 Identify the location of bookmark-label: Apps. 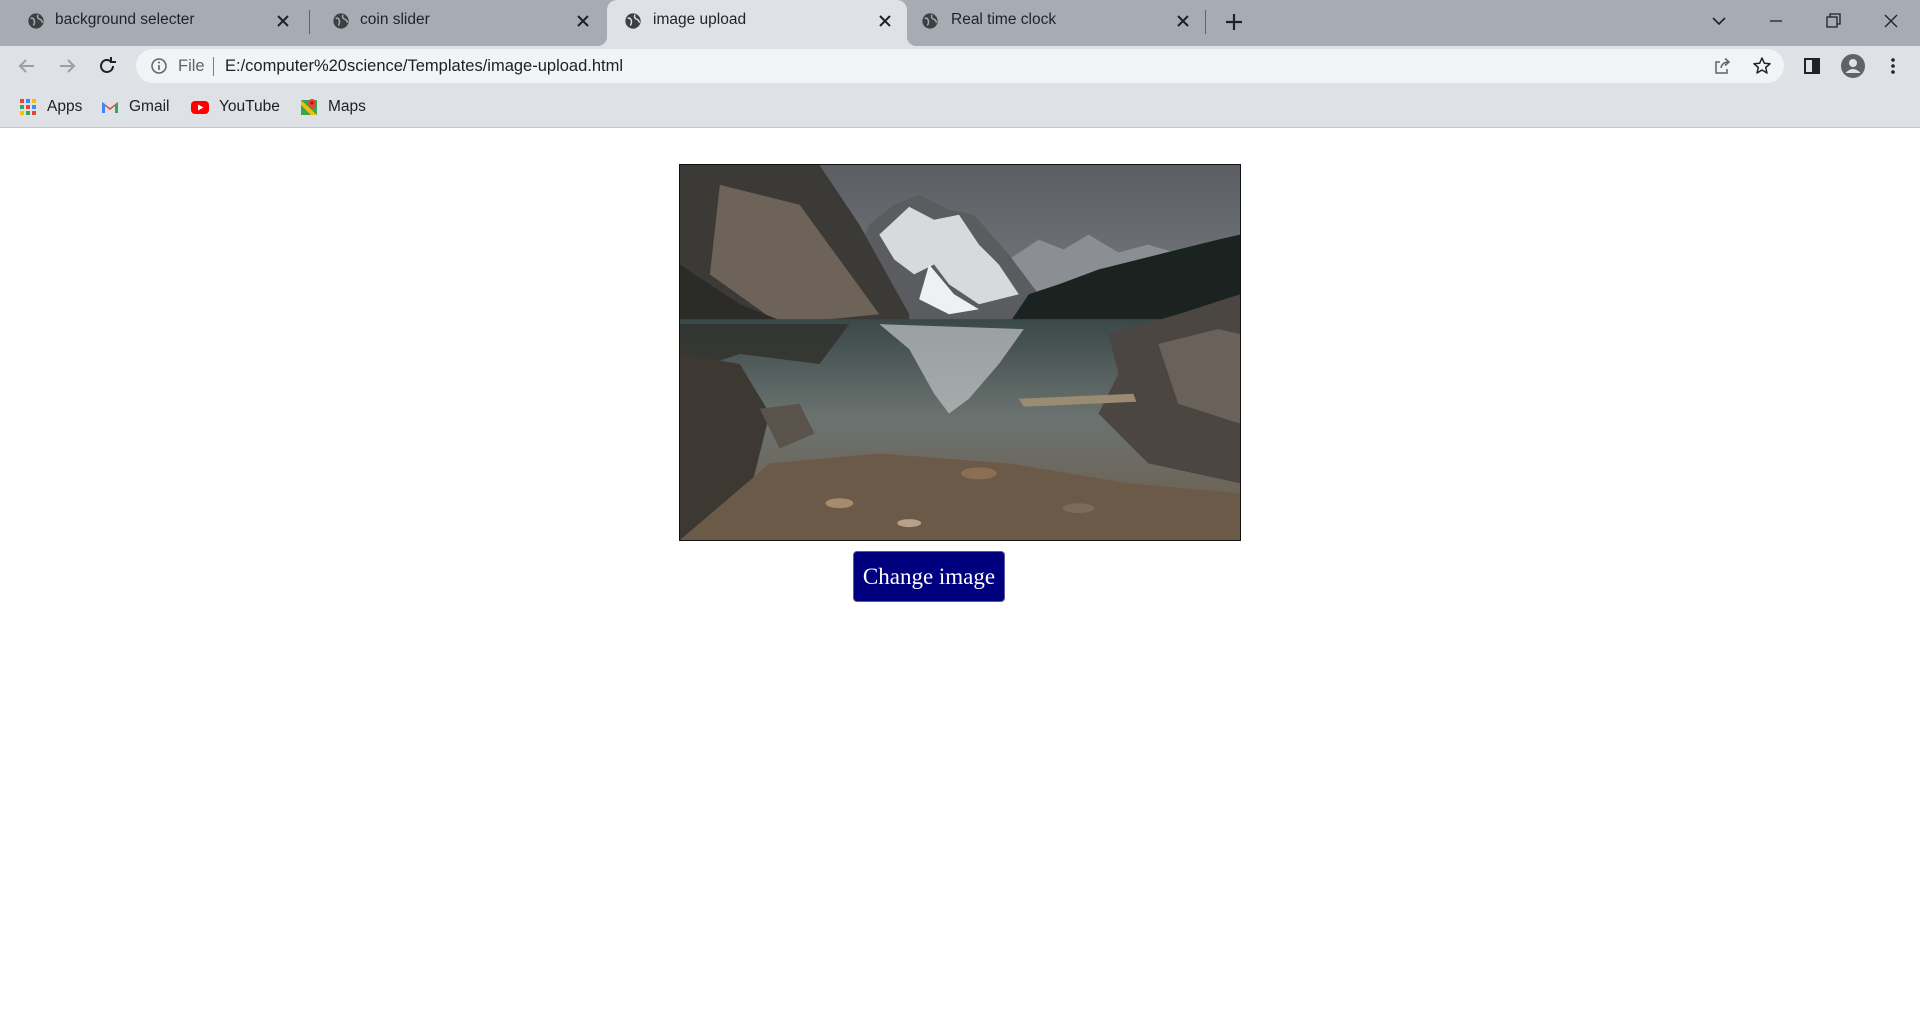
(65, 106).